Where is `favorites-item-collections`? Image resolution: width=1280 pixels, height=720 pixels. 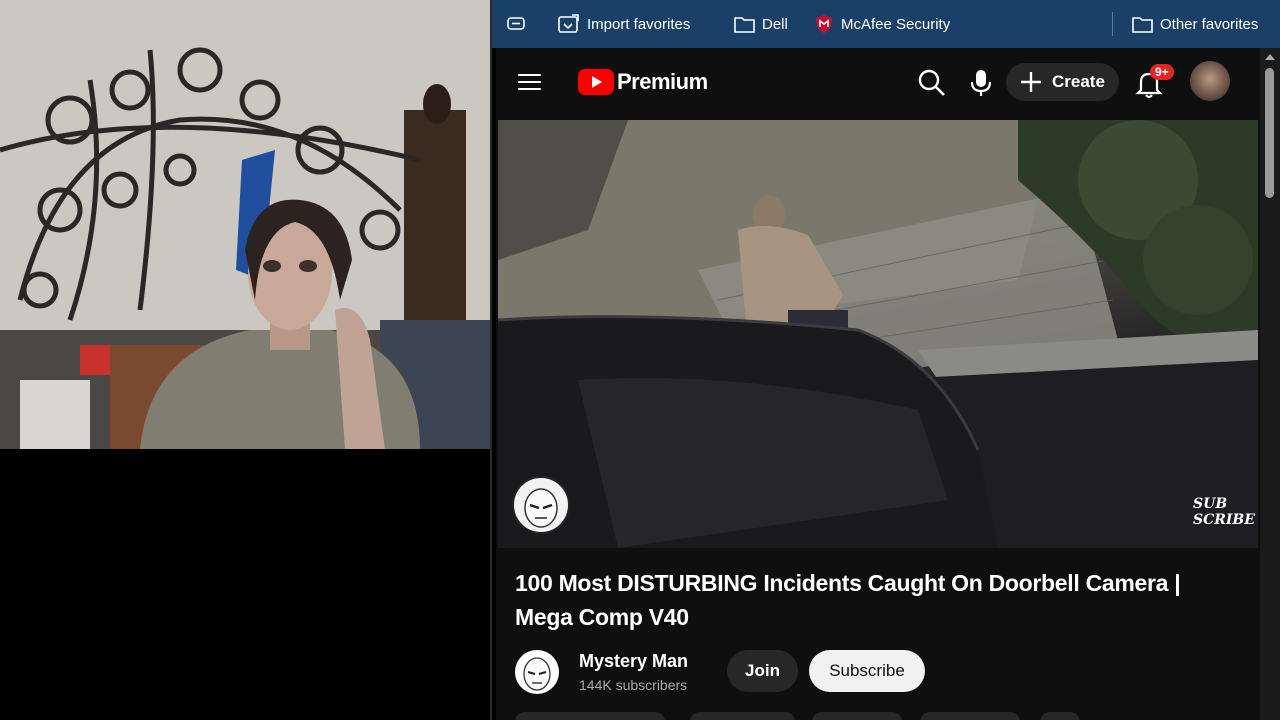
favorites-item-collections is located at coordinates (519, 24).